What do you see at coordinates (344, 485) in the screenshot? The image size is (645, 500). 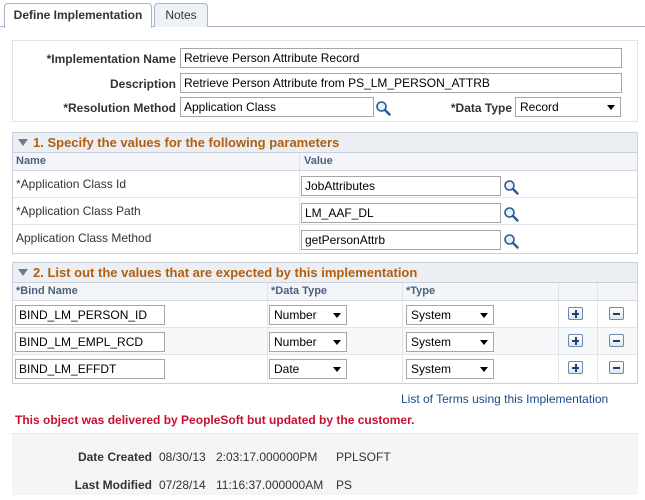 I see `modified-by: PS` at bounding box center [344, 485].